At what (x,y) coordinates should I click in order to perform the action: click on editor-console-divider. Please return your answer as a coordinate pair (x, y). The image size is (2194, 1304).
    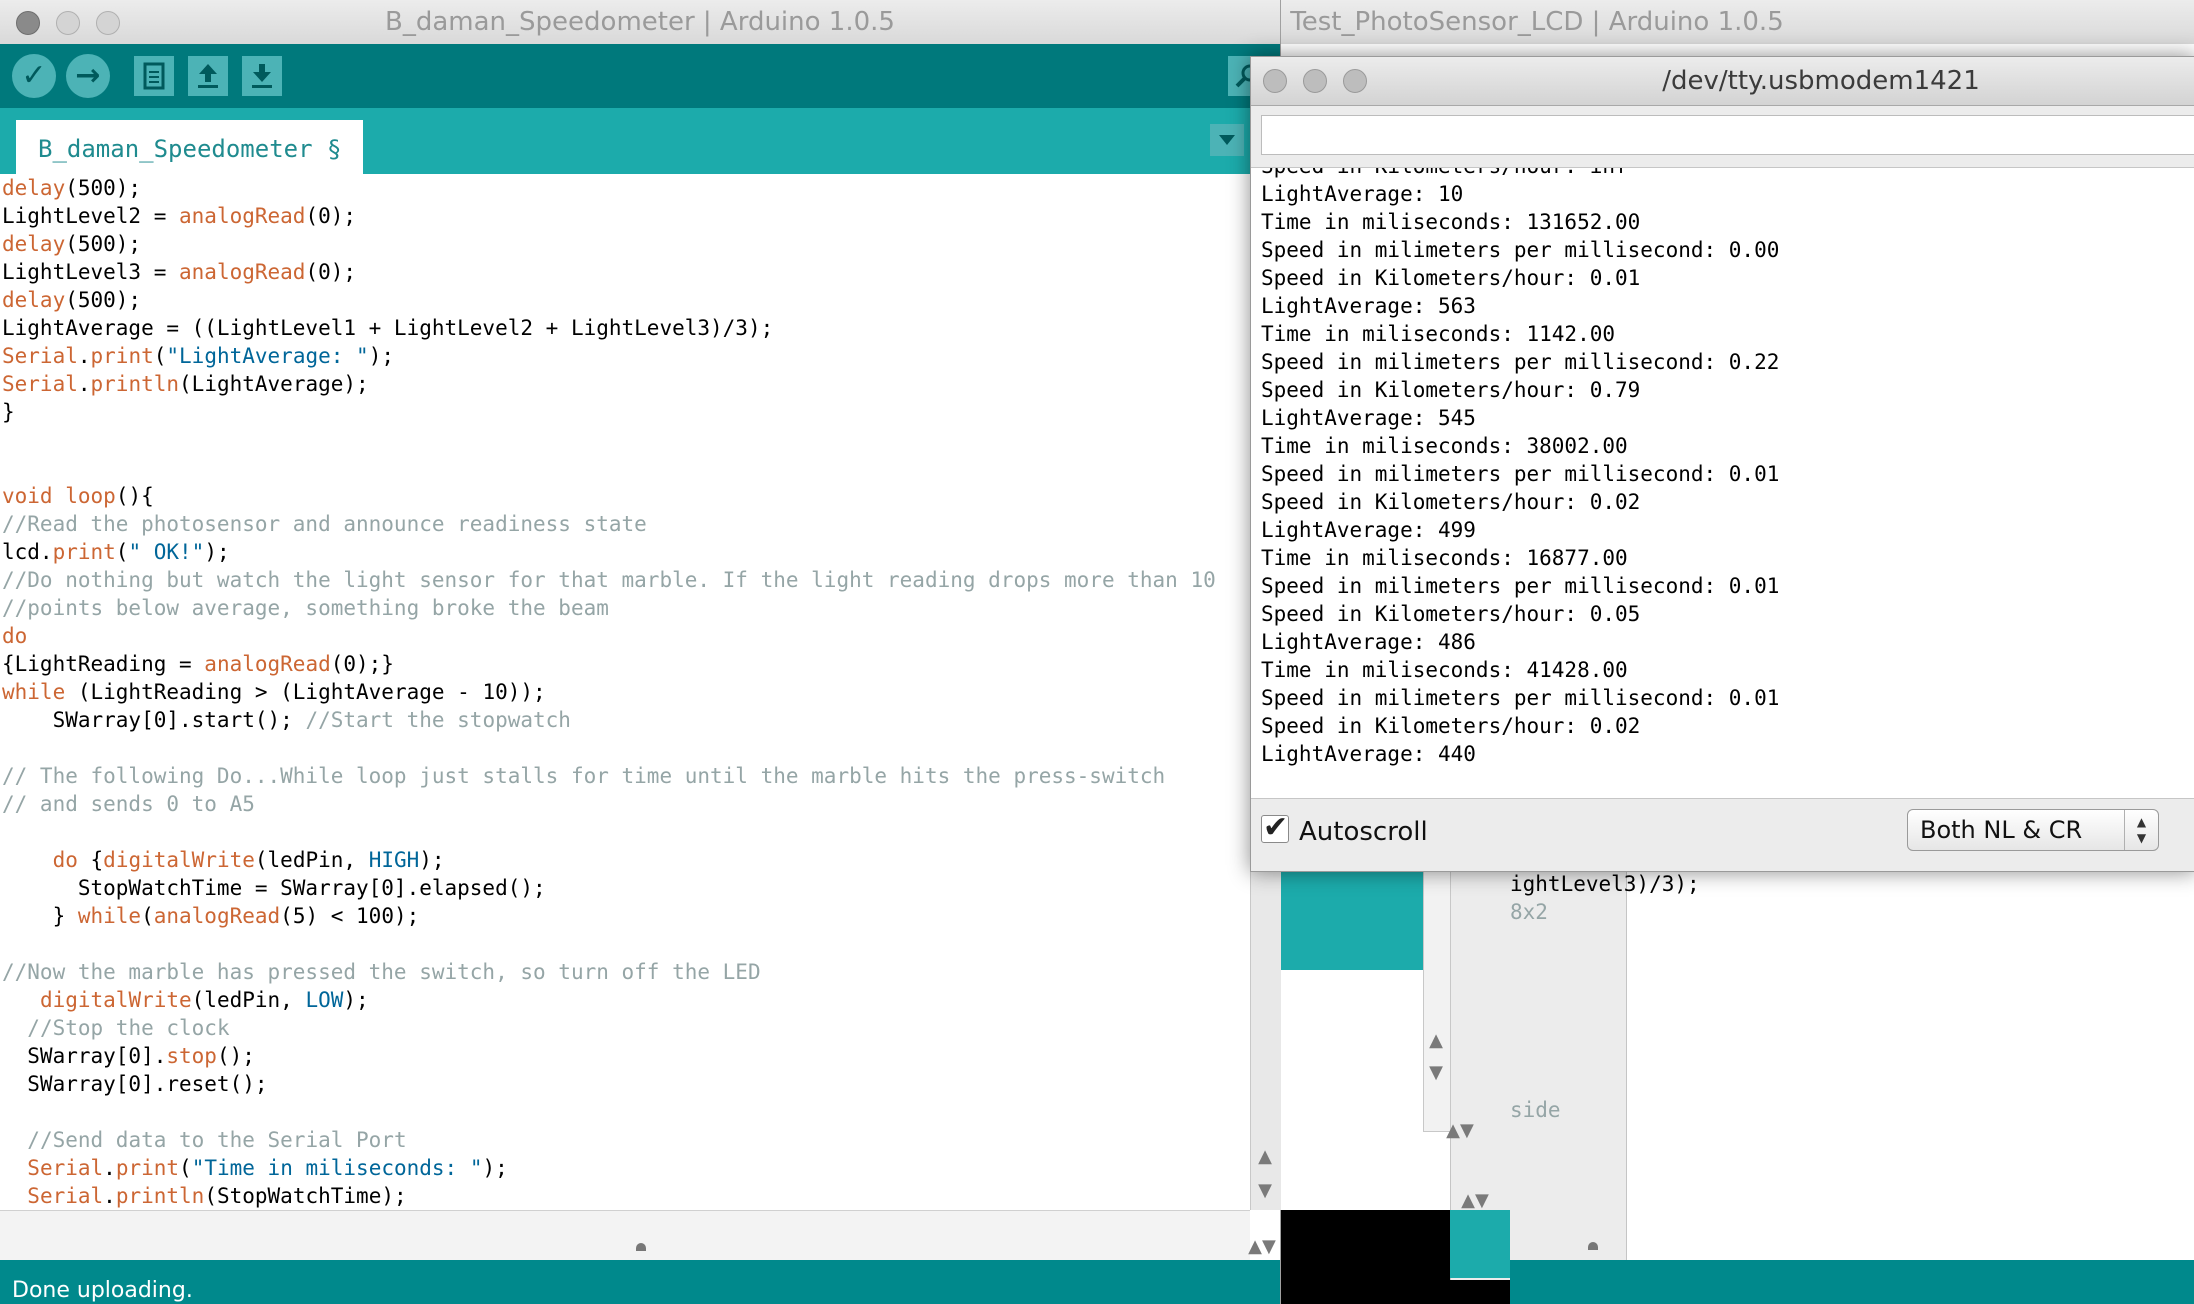
    Looking at the image, I should click on (625, 1235).